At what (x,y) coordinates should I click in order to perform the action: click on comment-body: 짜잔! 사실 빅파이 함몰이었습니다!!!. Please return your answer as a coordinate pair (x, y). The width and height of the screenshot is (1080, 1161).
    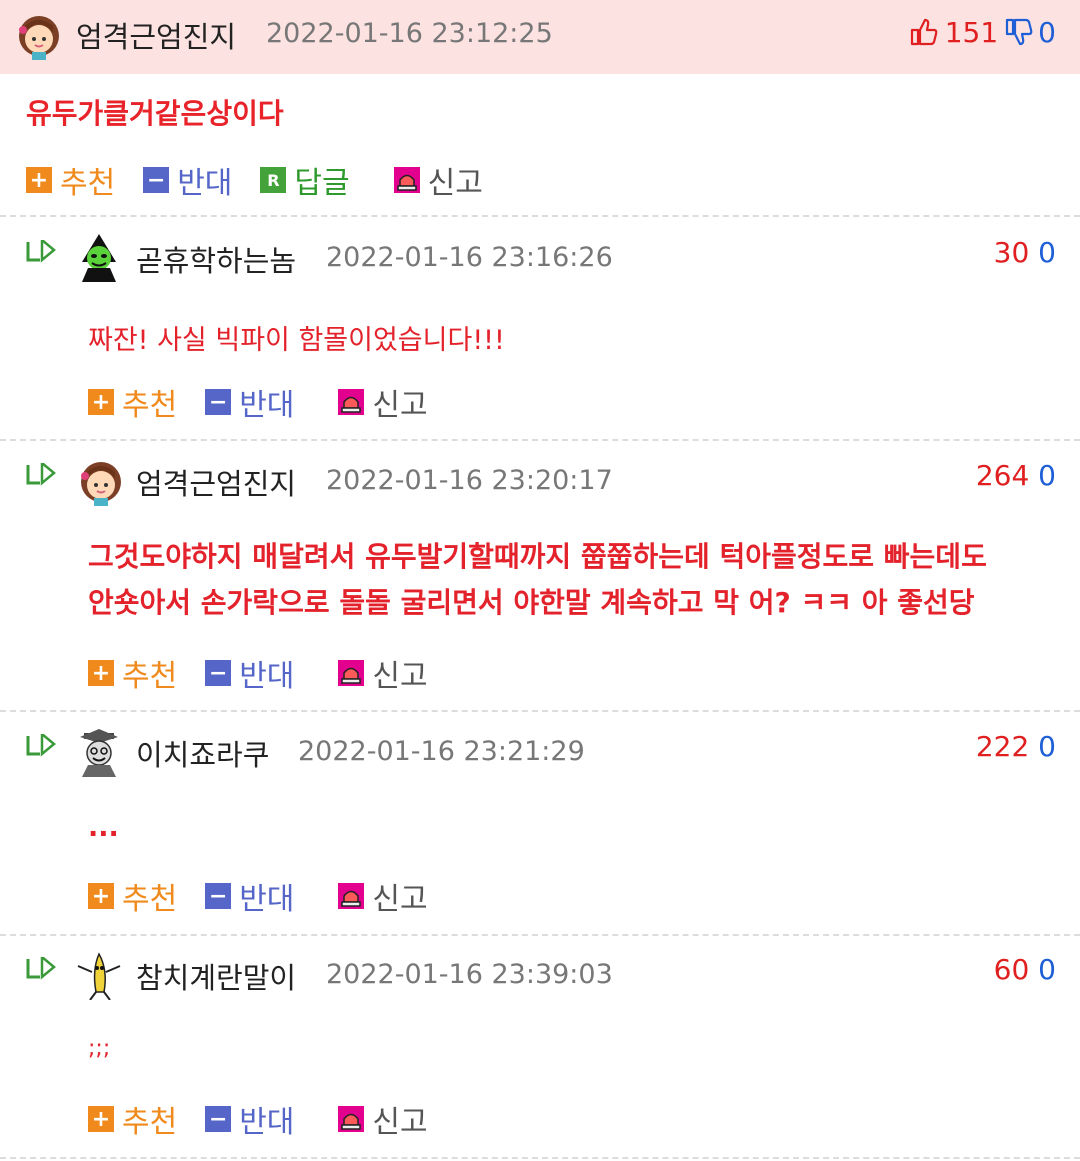
    Looking at the image, I should click on (296, 340).